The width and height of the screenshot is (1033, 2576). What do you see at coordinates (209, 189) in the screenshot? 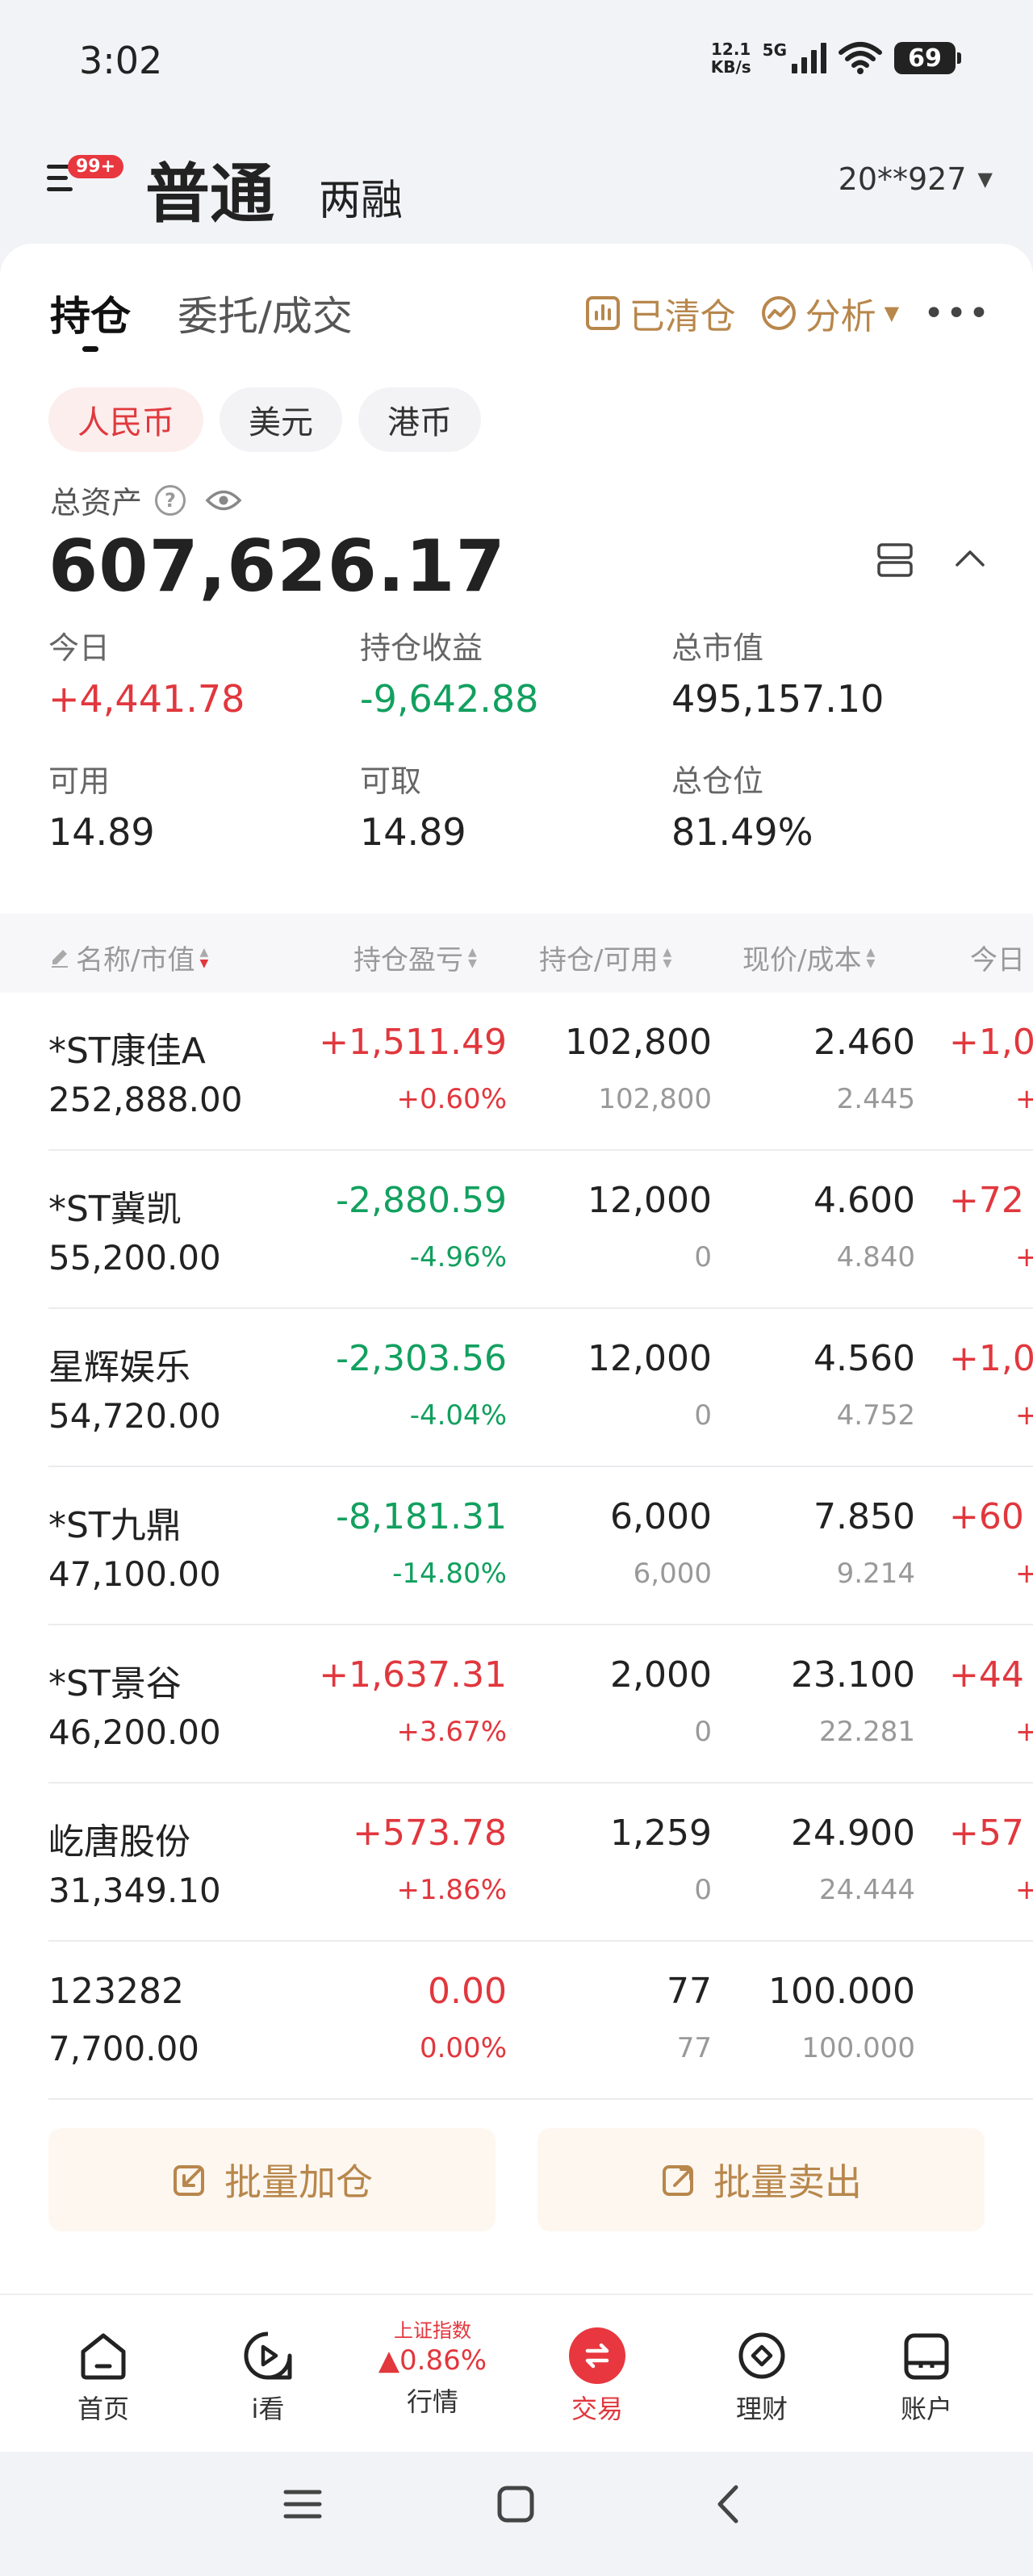
I see `account-type-title: 普通` at bounding box center [209, 189].